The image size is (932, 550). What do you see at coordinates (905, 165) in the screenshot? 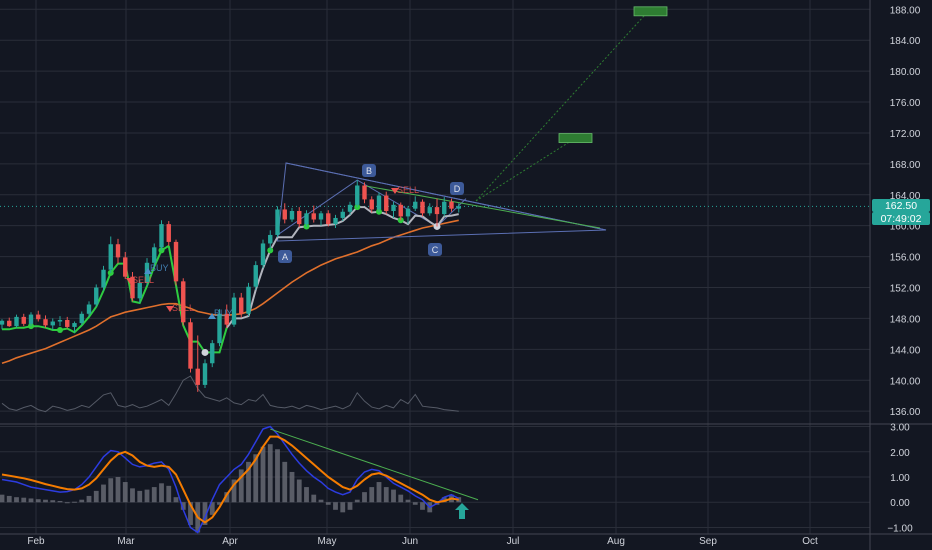
I see `price-tick-label: 168.00` at bounding box center [905, 165].